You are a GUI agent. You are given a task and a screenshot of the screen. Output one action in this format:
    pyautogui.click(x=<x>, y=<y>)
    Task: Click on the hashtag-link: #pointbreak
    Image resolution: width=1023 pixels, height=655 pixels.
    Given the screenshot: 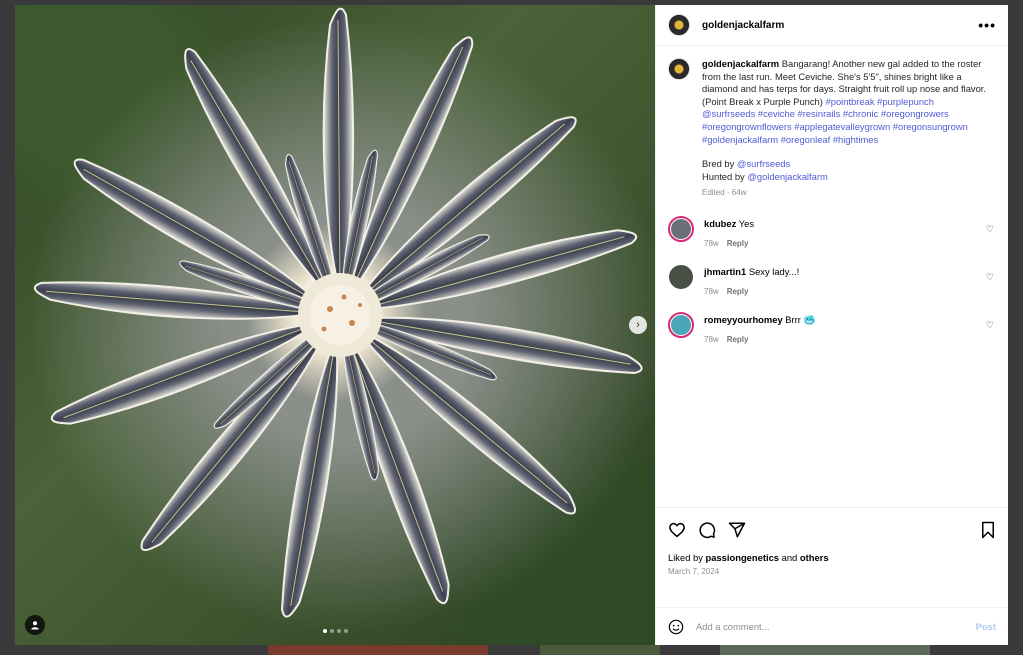 What is the action you would take?
    pyautogui.click(x=850, y=101)
    